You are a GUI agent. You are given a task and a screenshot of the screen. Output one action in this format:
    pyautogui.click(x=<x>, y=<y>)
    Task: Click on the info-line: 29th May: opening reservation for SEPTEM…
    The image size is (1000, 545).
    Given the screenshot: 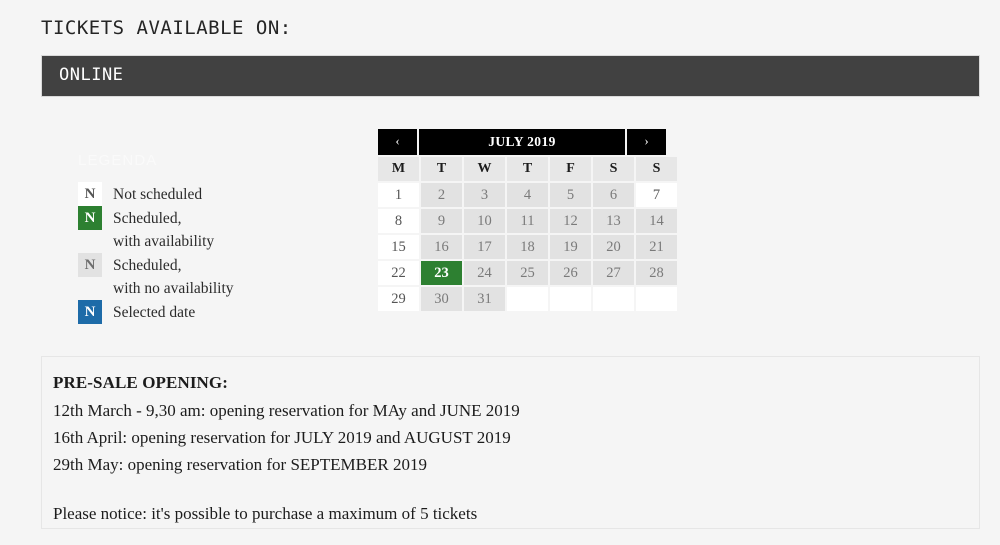 What is the action you would take?
    pyautogui.click(x=240, y=464)
    